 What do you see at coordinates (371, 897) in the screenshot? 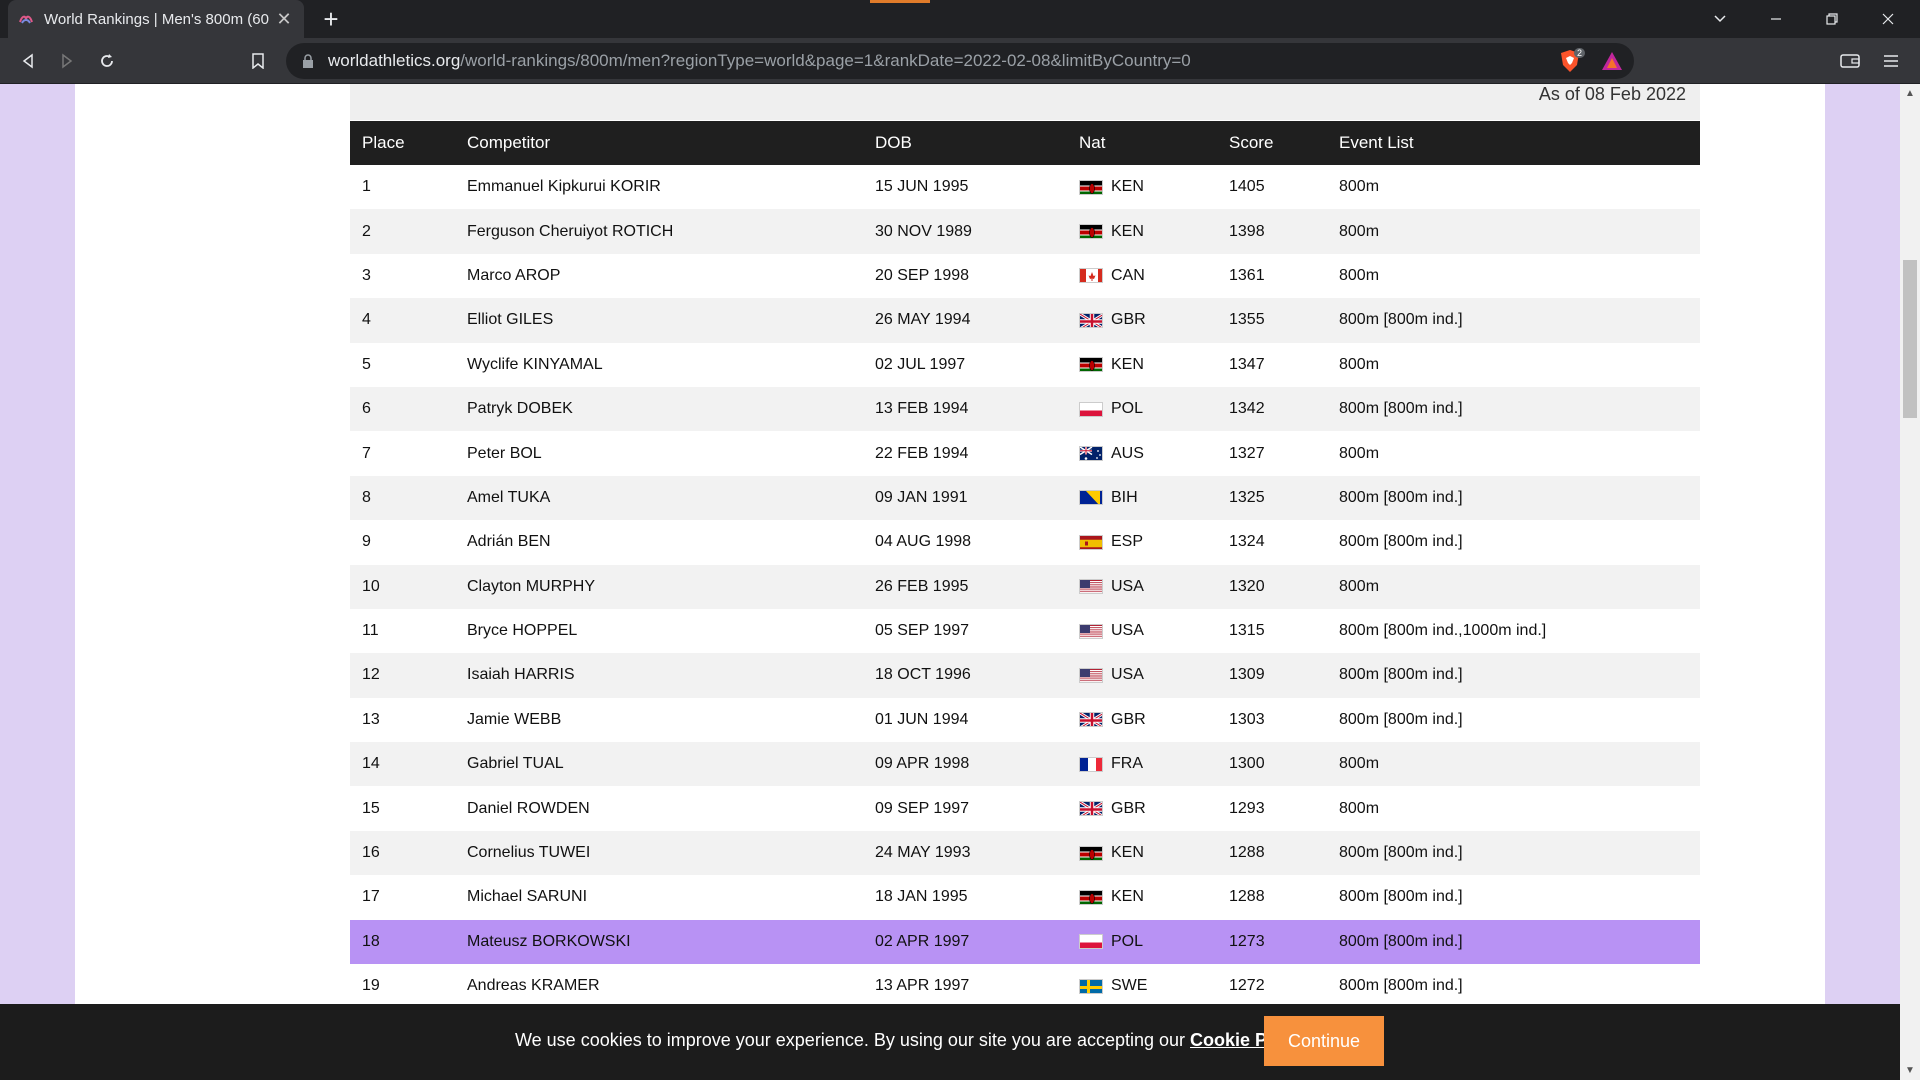
I see `cell-place: 17` at bounding box center [371, 897].